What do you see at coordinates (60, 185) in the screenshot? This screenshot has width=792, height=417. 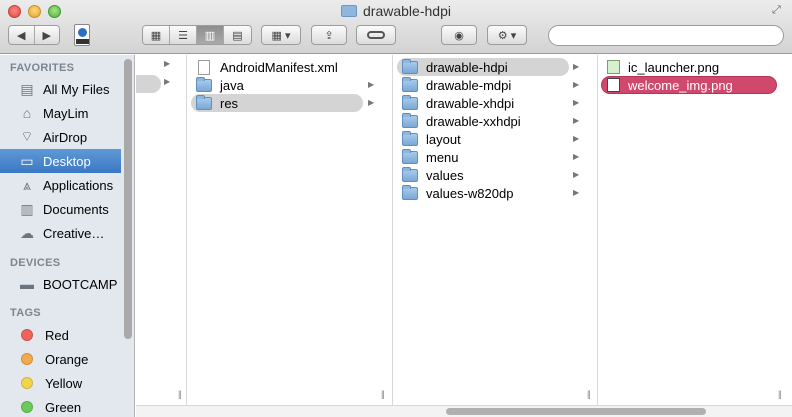 I see `sidebar-item-applications: ⩓ Applications` at bounding box center [60, 185].